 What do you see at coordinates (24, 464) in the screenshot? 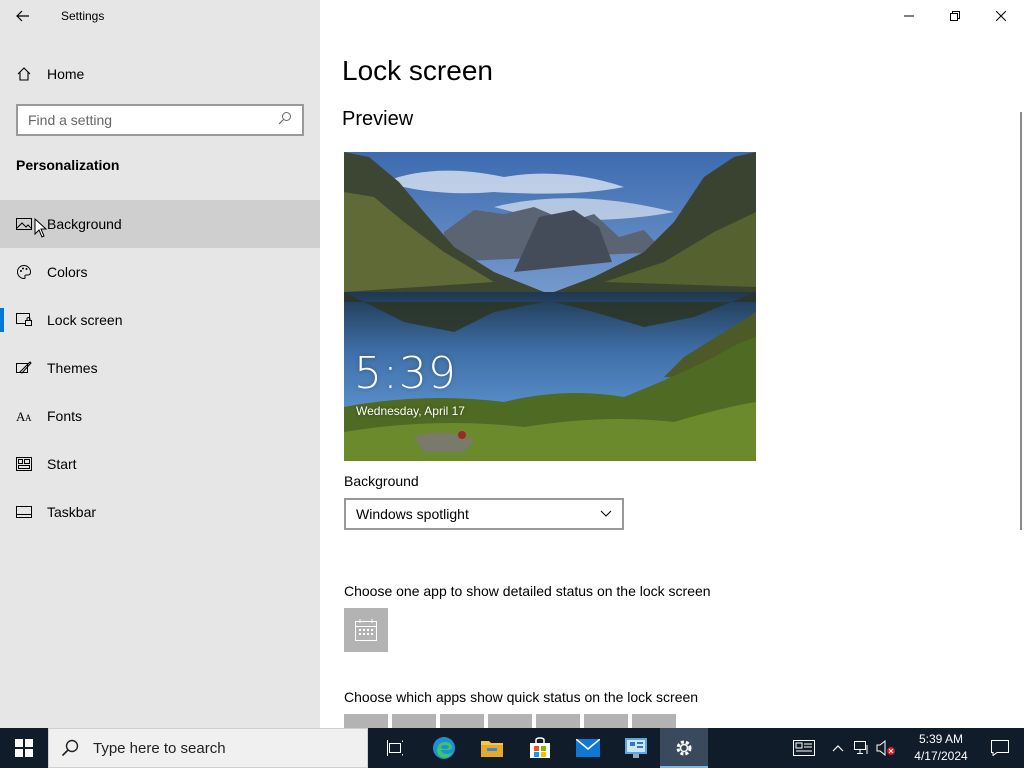
I see `start-icon` at bounding box center [24, 464].